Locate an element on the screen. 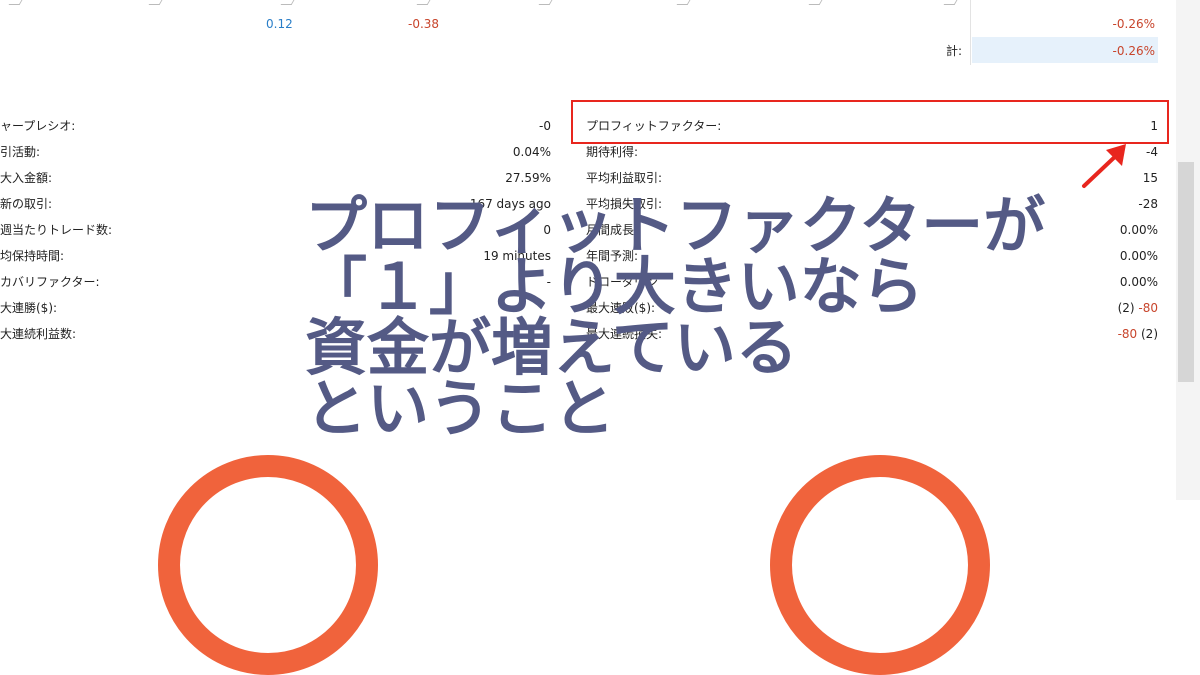 Image resolution: width=1200 pixels, height=675 pixels. stat-value: -0 is located at coordinates (545, 126).